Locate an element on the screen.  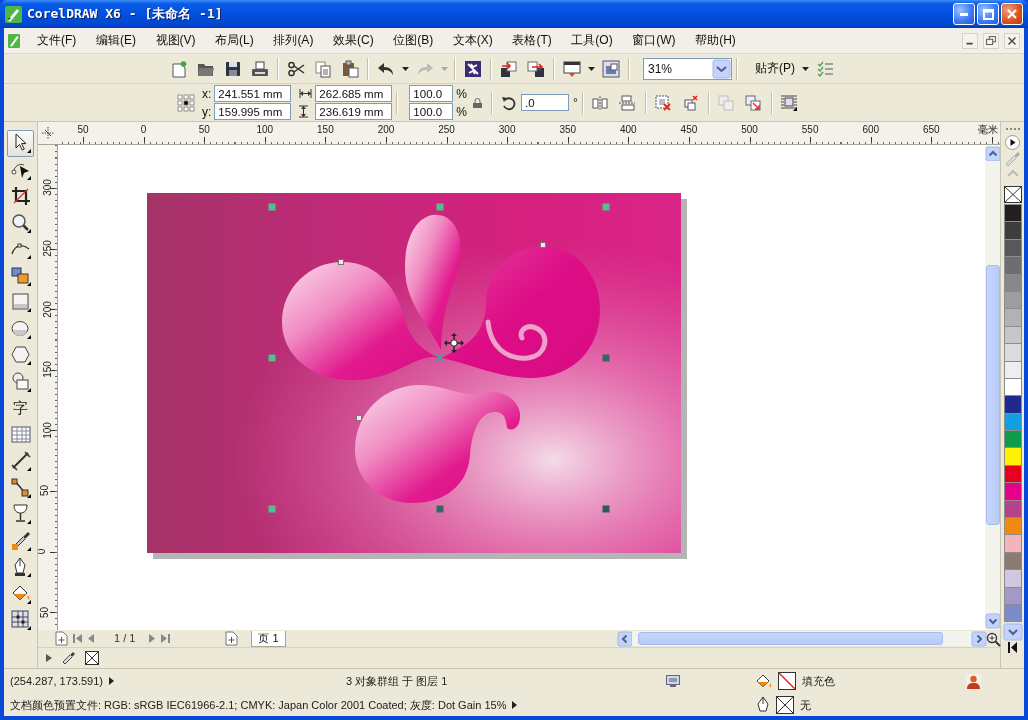
snap-button: 贴齐(P) is located at coordinates (775, 68).